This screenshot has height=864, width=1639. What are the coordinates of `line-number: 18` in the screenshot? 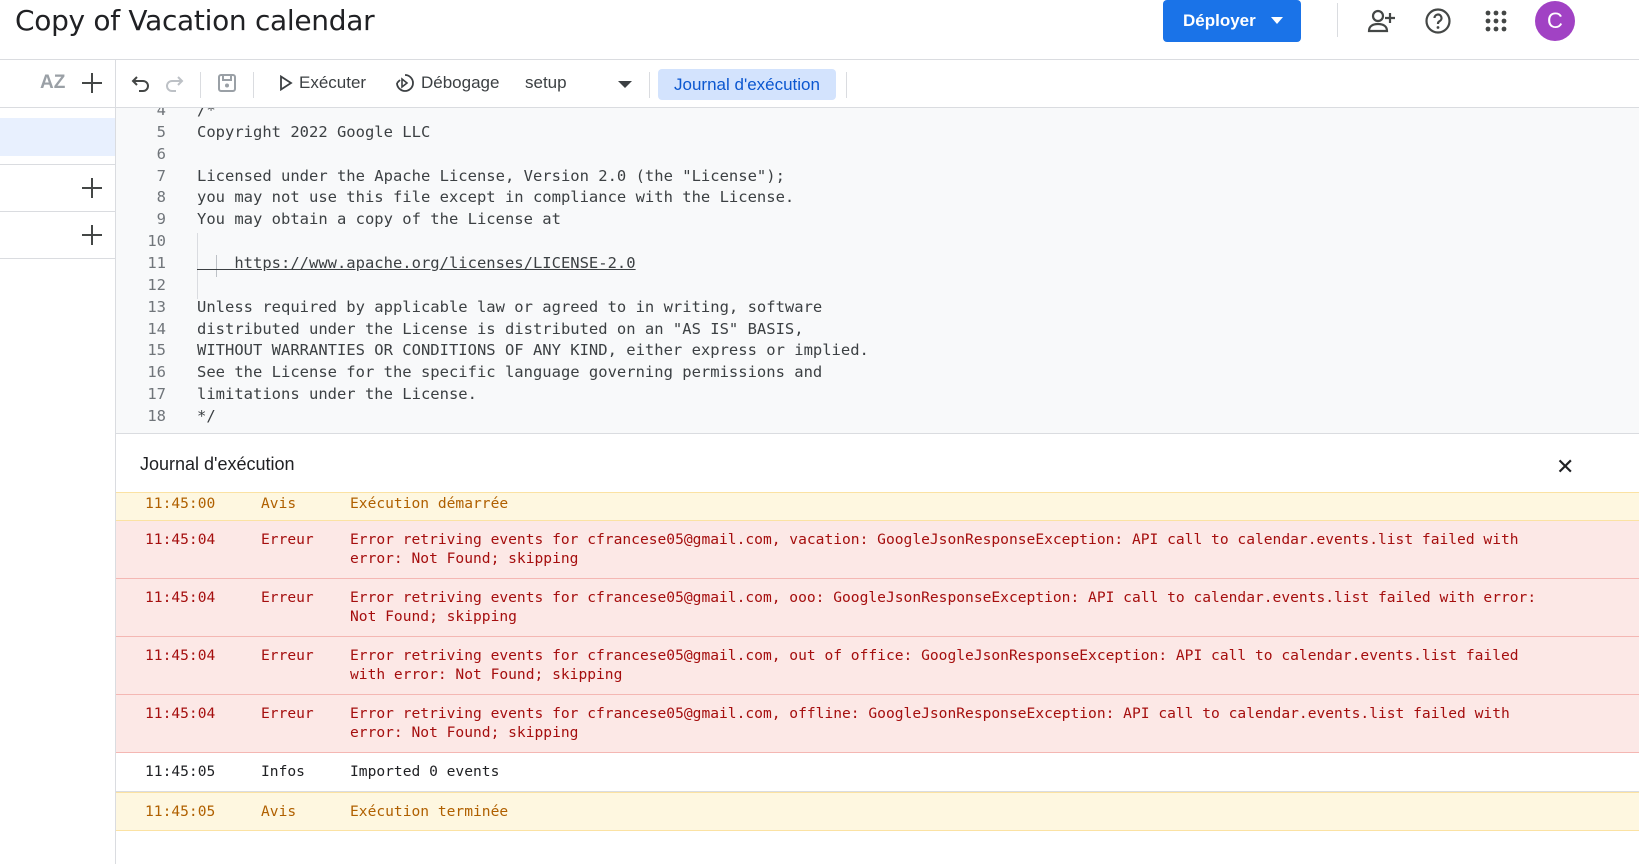 It's located at (156, 415).